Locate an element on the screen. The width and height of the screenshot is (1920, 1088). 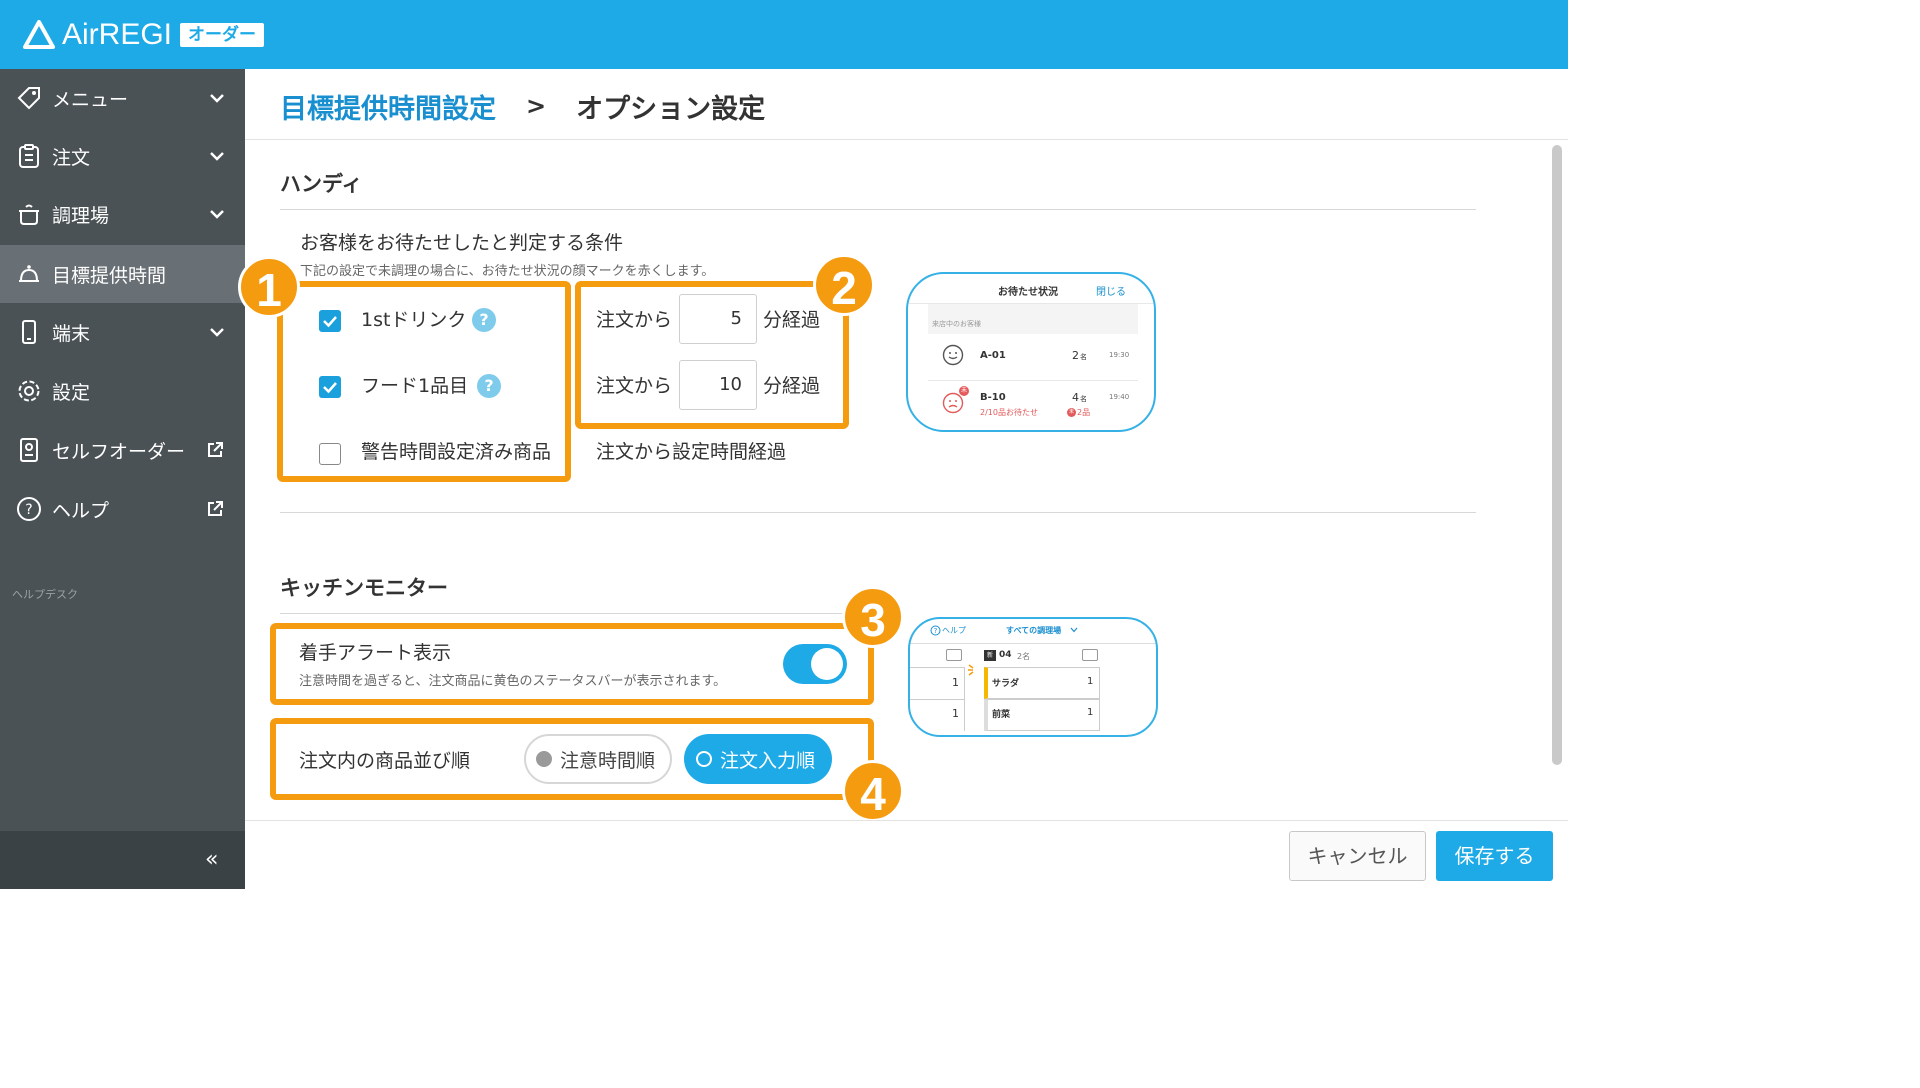
preview-subtitle: 来店中のお客様 is located at coordinates (956, 324).